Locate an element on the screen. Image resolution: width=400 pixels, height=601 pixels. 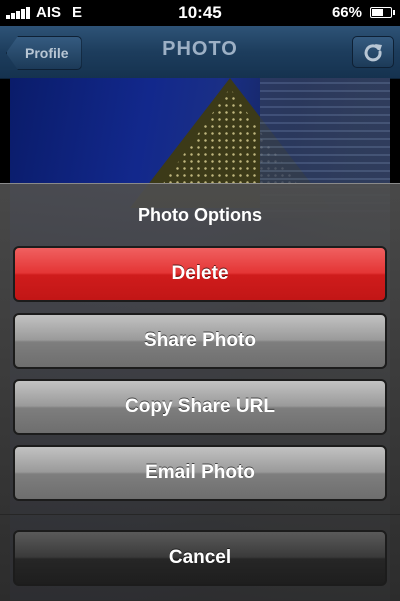
battery-fill is located at coordinates (377, 12).